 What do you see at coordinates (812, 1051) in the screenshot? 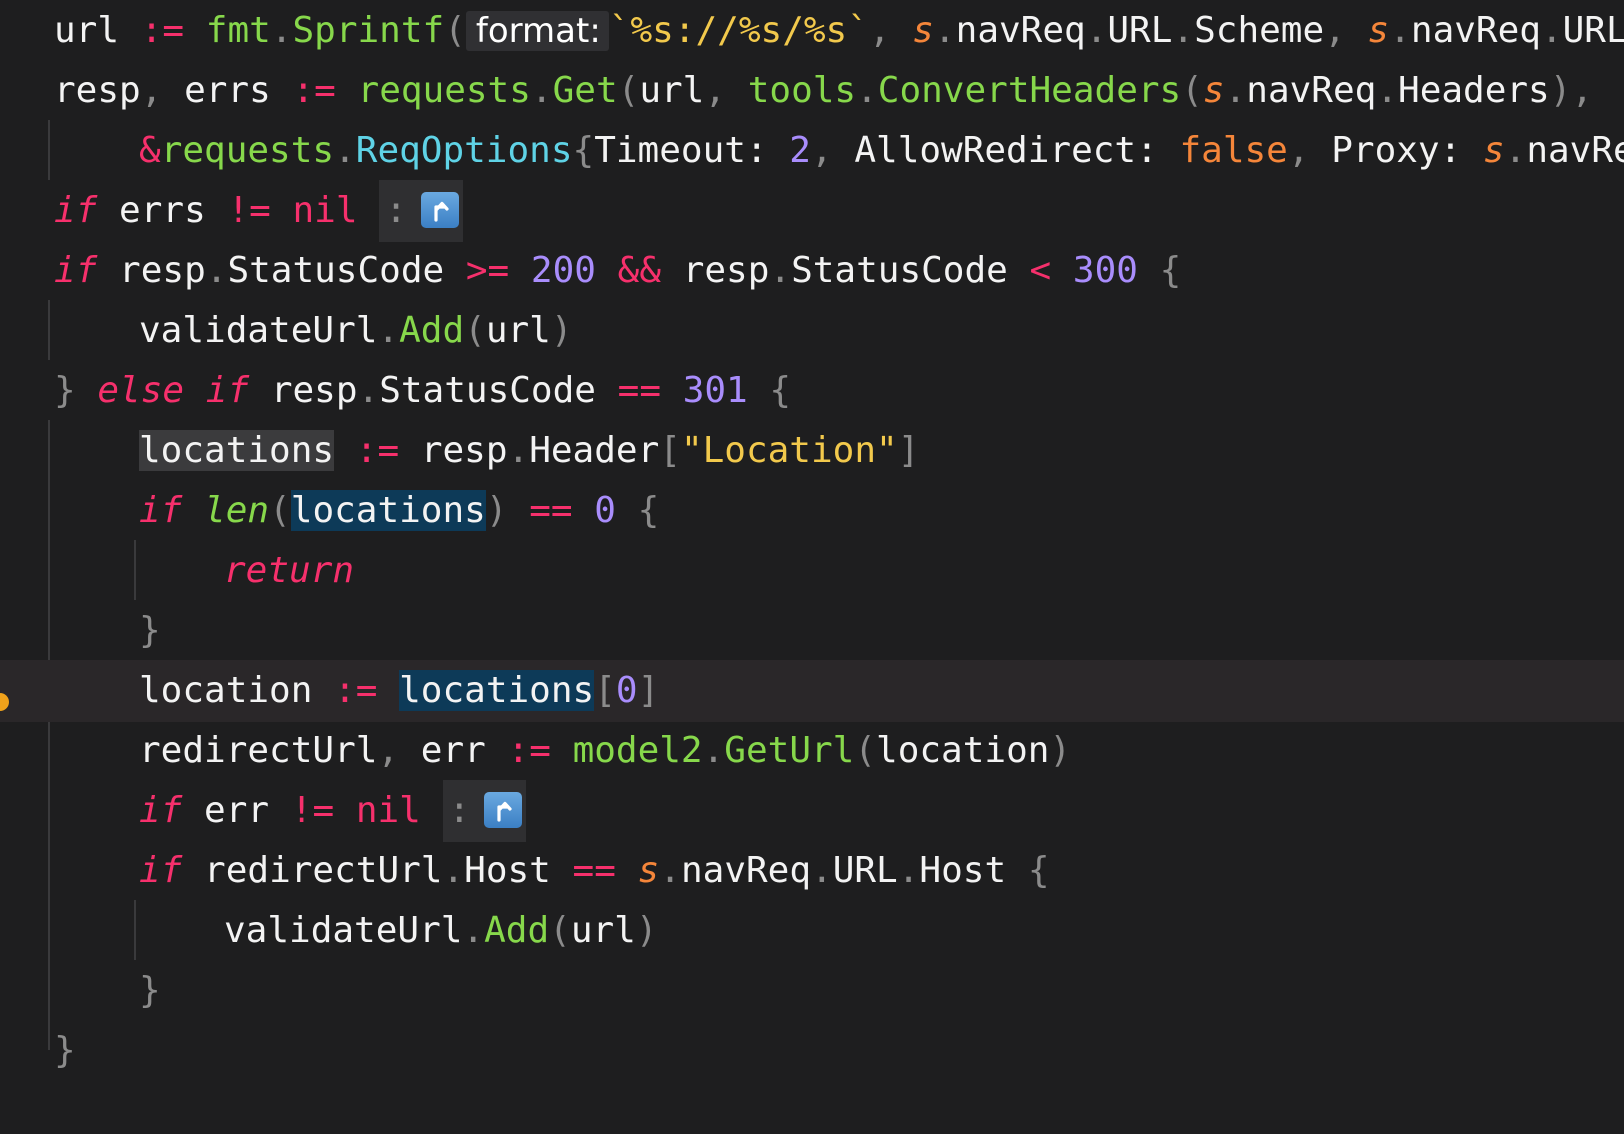
I see `code-line-18: }` at bounding box center [812, 1051].